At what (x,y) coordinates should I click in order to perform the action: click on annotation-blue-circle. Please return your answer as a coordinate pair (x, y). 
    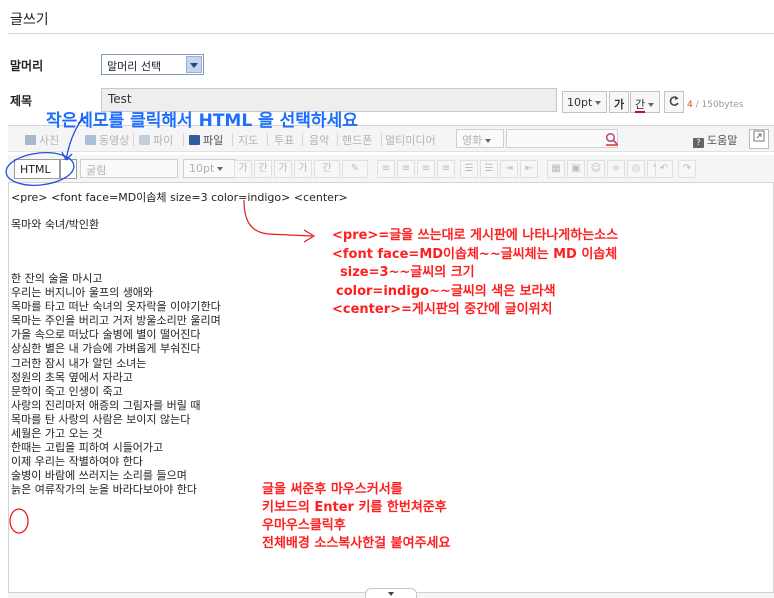
    Looking at the image, I should click on (40, 169).